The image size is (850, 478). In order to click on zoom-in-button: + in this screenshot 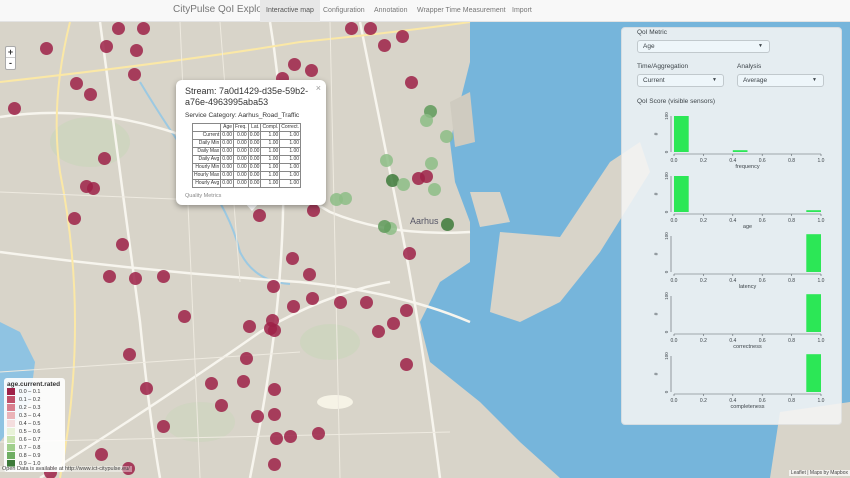, I will do `click(10, 52)`.